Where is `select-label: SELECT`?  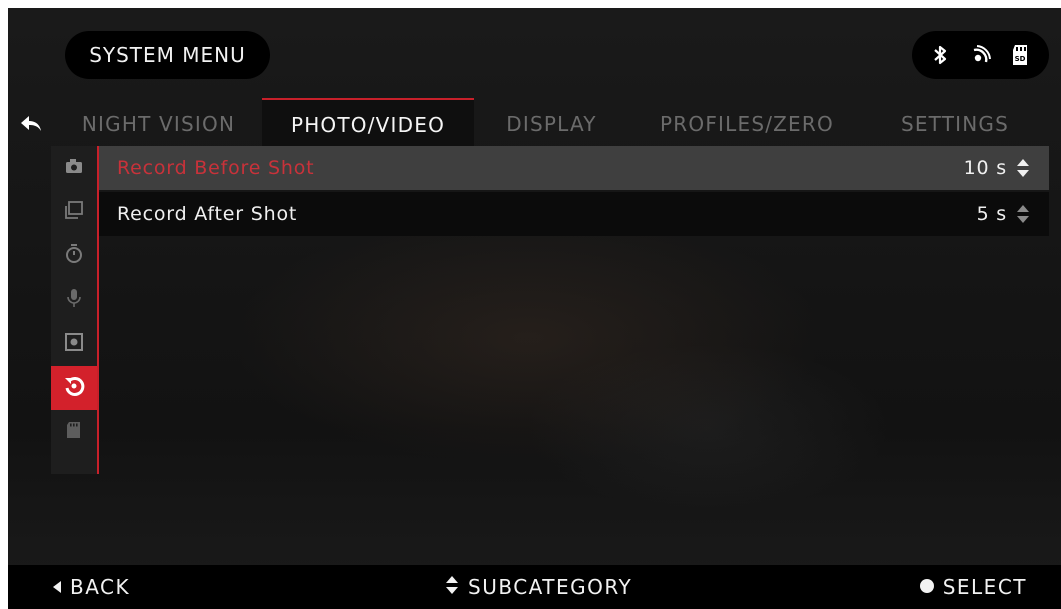
select-label: SELECT is located at coordinates (984, 587).